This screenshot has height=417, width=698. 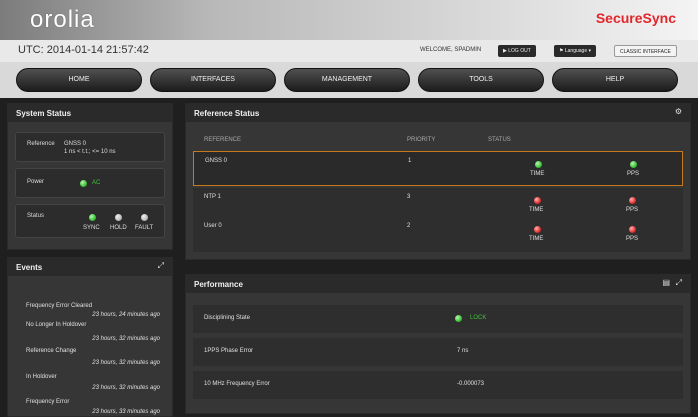 I want to click on sync-indicator-icon, so click(x=92, y=217).